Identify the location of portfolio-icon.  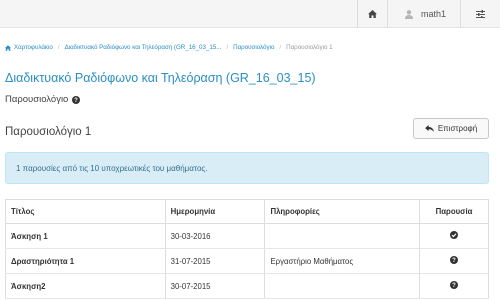
(8, 47).